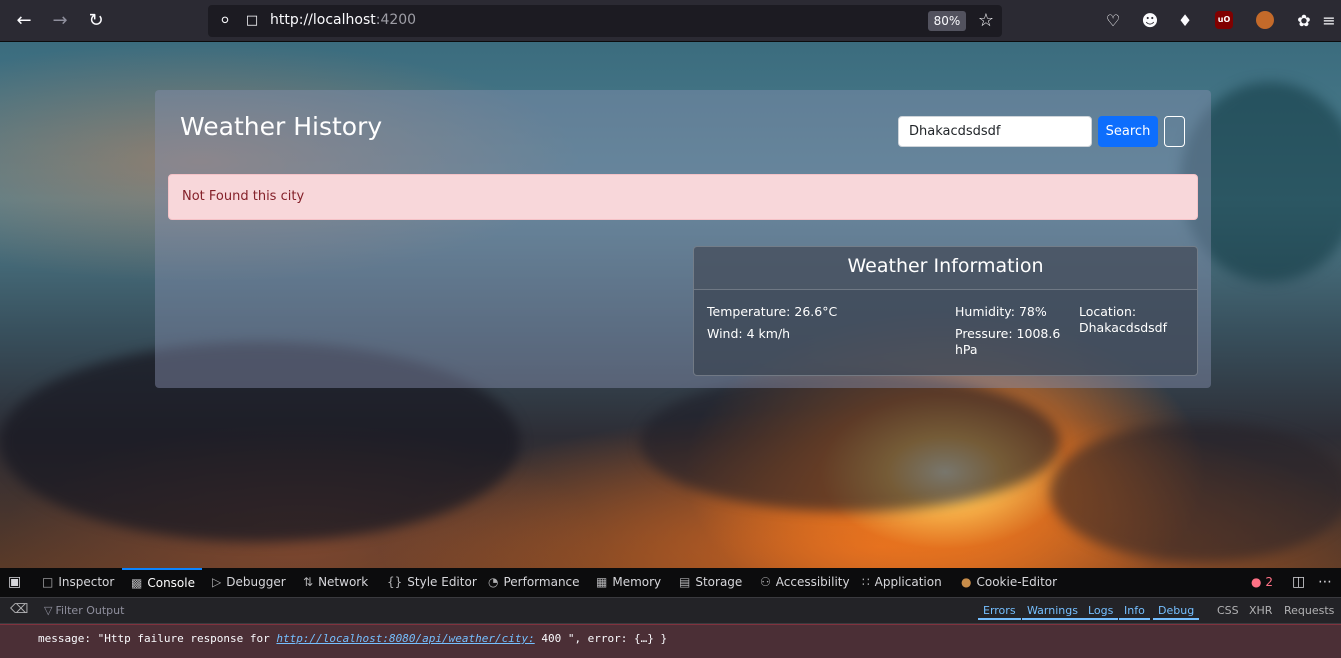 Image resolution: width=1341 pixels, height=658 pixels. Describe the element at coordinates (1174, 131) in the screenshot. I see `toggle-button` at that location.